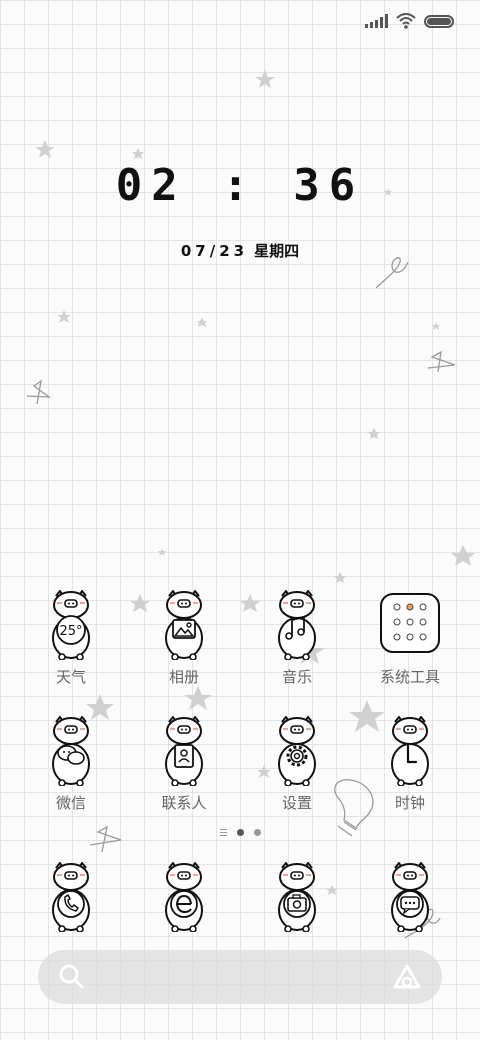 The height and width of the screenshot is (1040, 480). I want to click on app-gallery: 相册, so click(184, 638).